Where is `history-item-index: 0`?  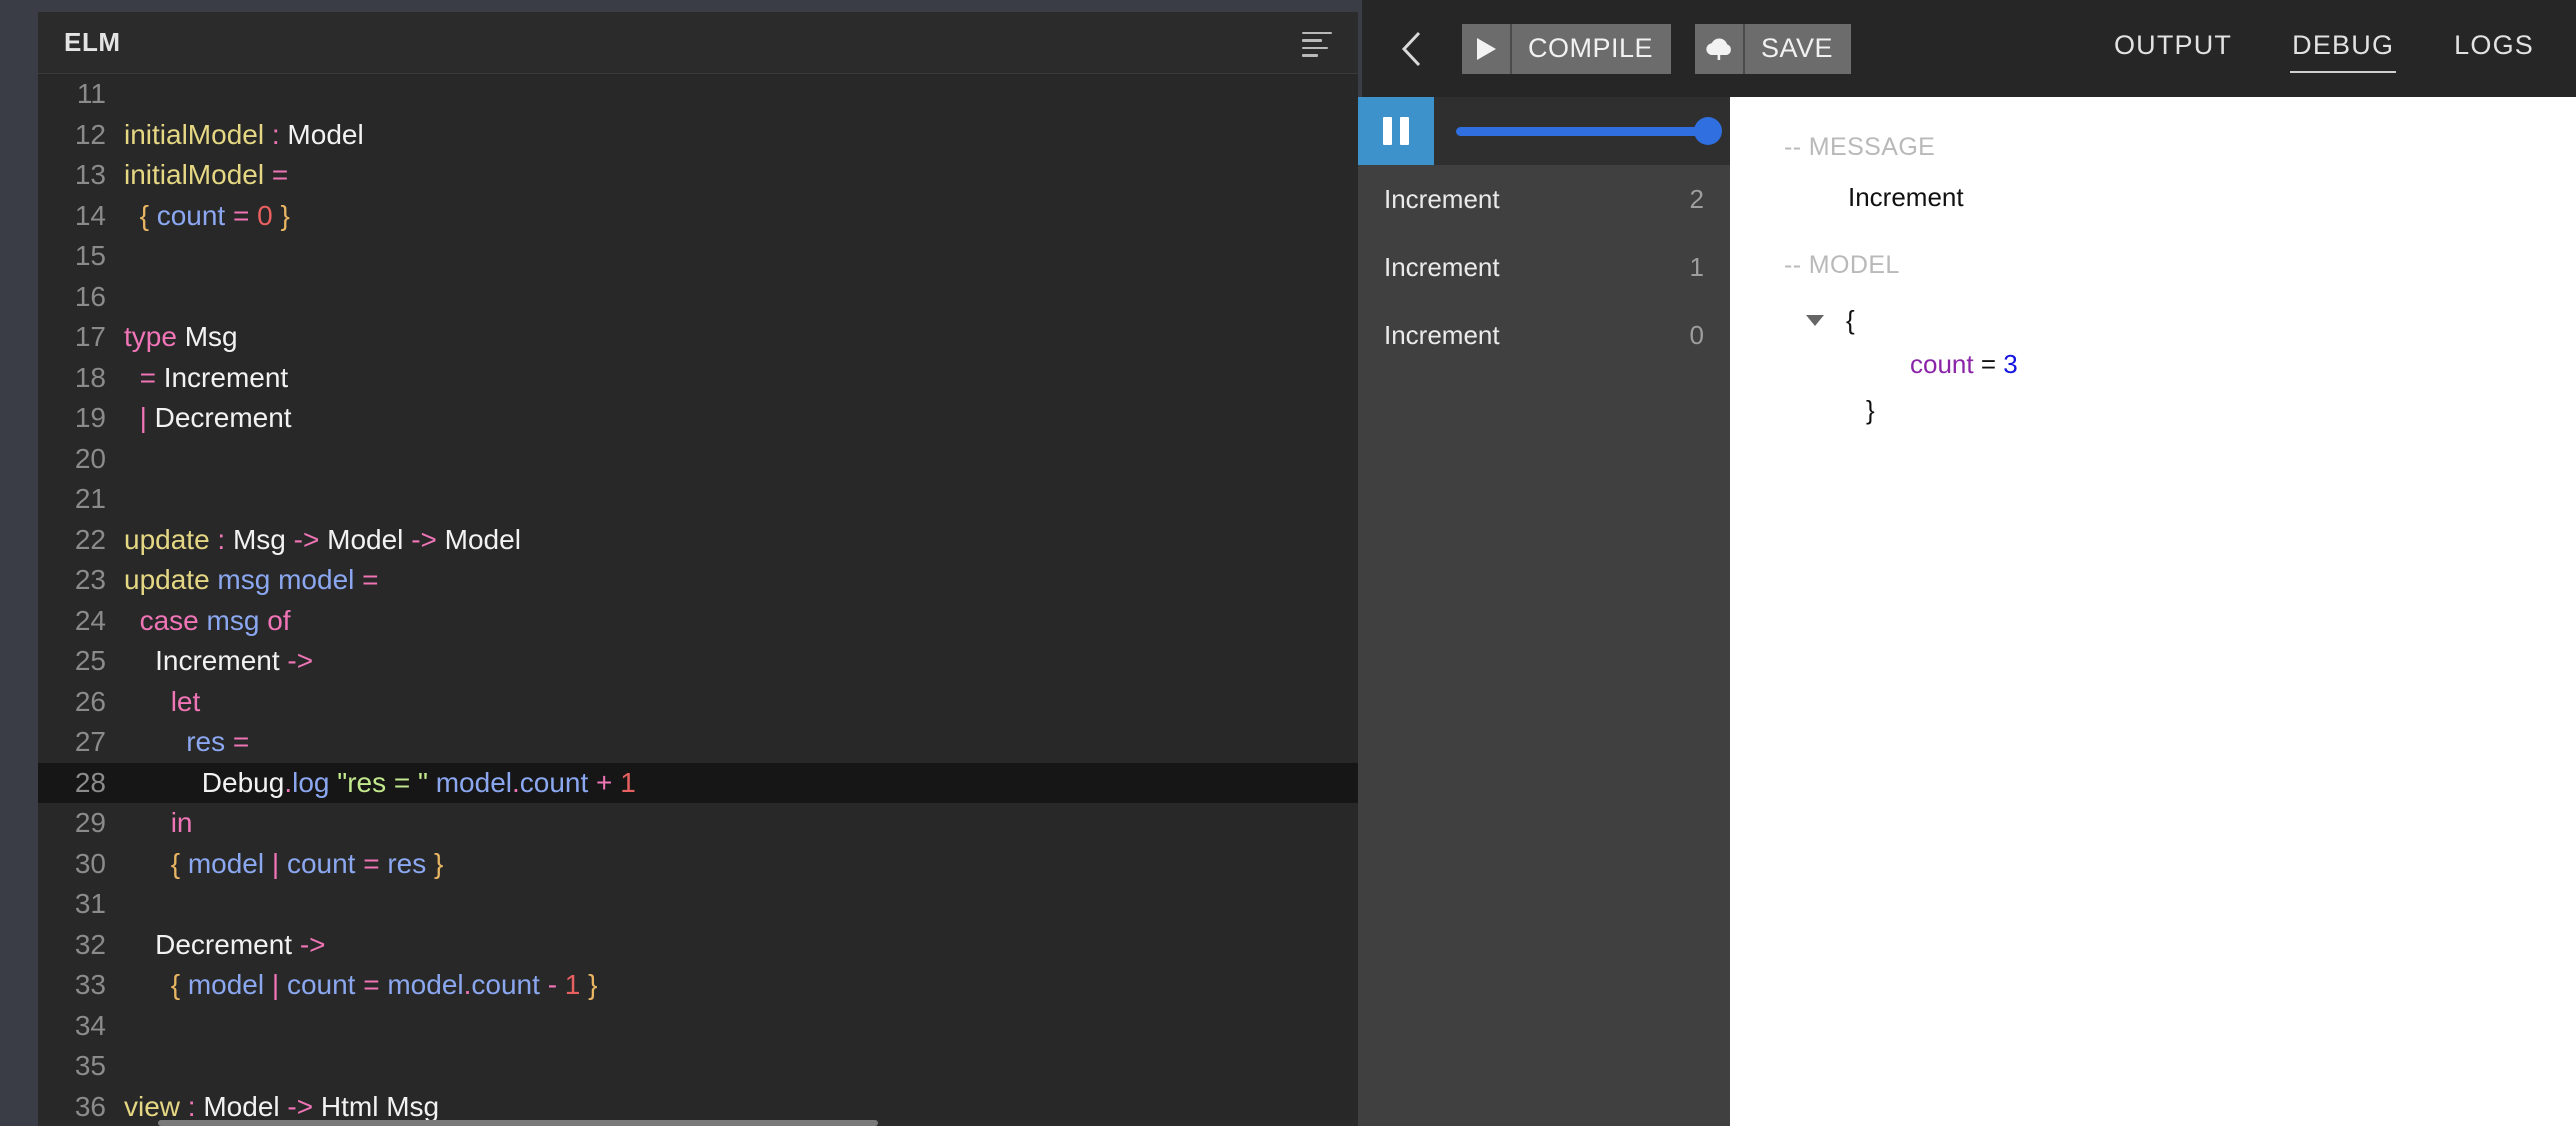 history-item-index: 0 is located at coordinates (1696, 334).